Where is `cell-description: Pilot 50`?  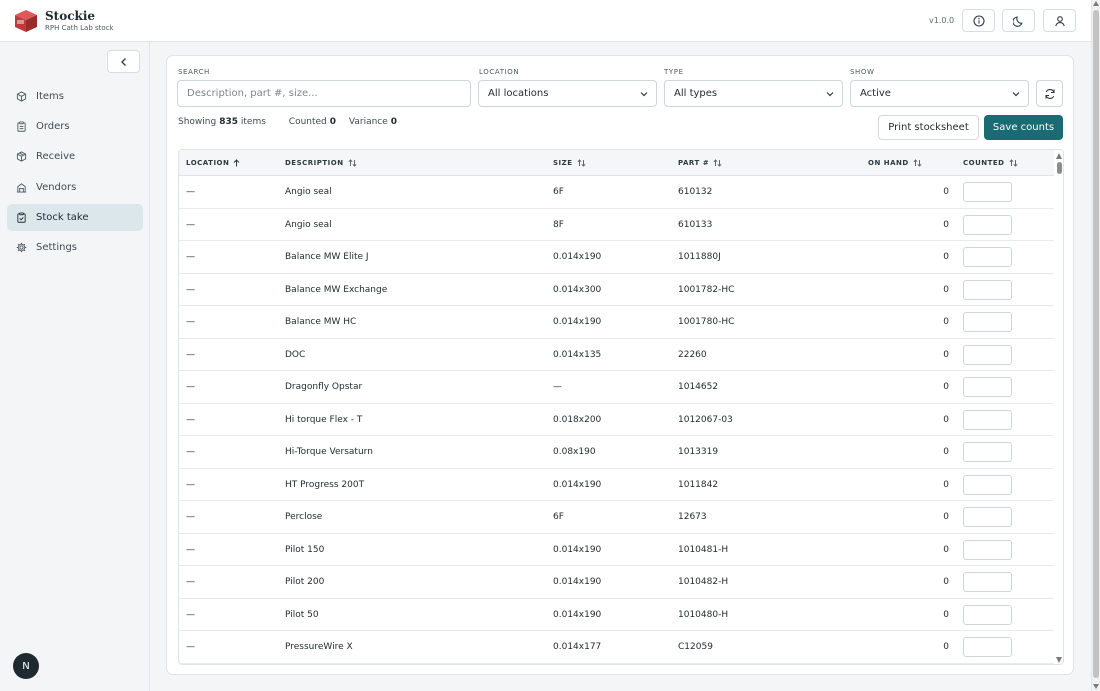 cell-description: Pilot 50 is located at coordinates (302, 614).